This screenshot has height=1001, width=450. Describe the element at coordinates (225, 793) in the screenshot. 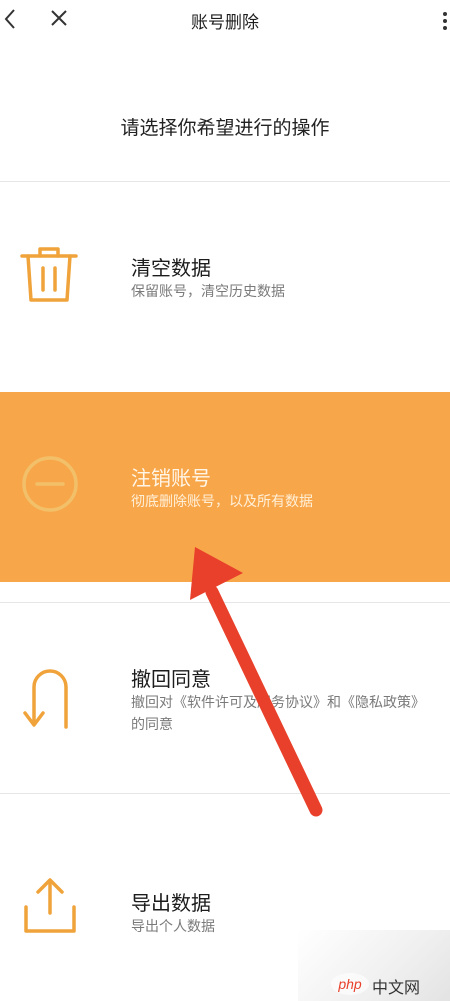

I see `divider` at that location.